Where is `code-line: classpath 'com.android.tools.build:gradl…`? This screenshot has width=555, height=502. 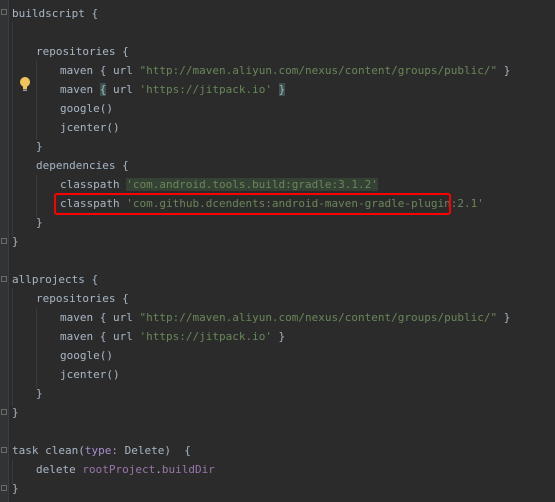
code-line: classpath 'com.android.tools.build:gradl… is located at coordinates (219, 184).